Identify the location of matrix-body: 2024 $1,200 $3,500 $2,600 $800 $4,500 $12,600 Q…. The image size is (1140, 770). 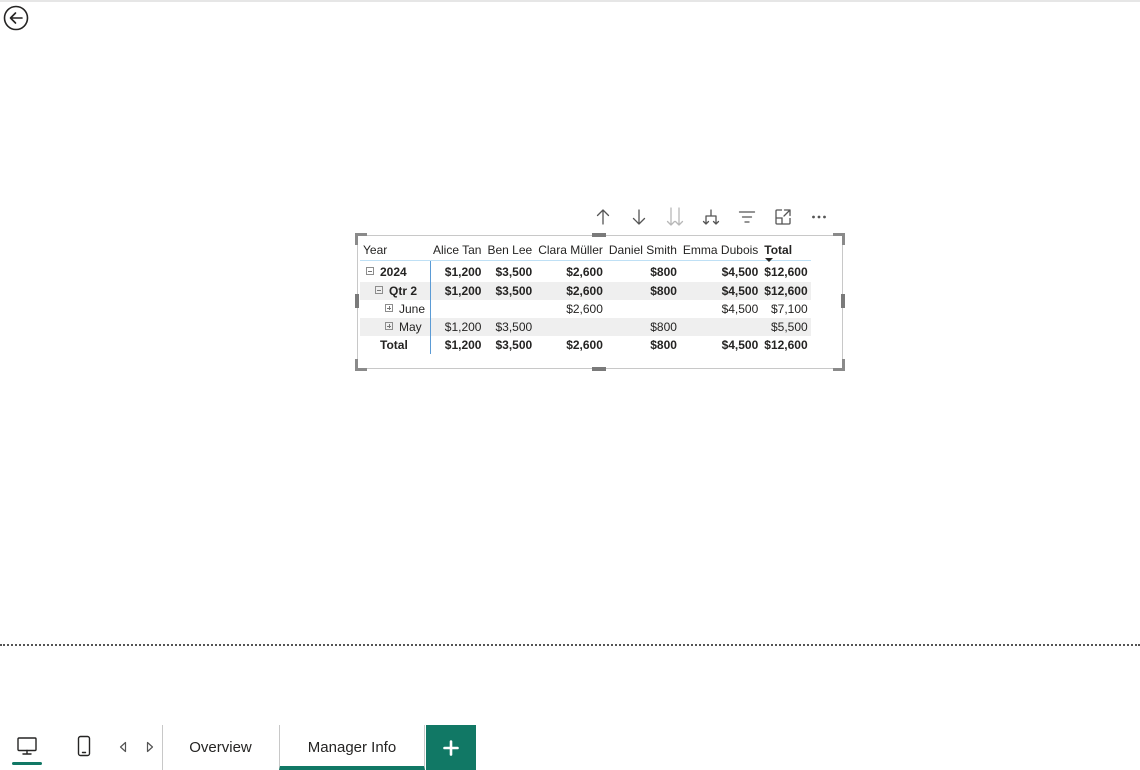
(585, 307).